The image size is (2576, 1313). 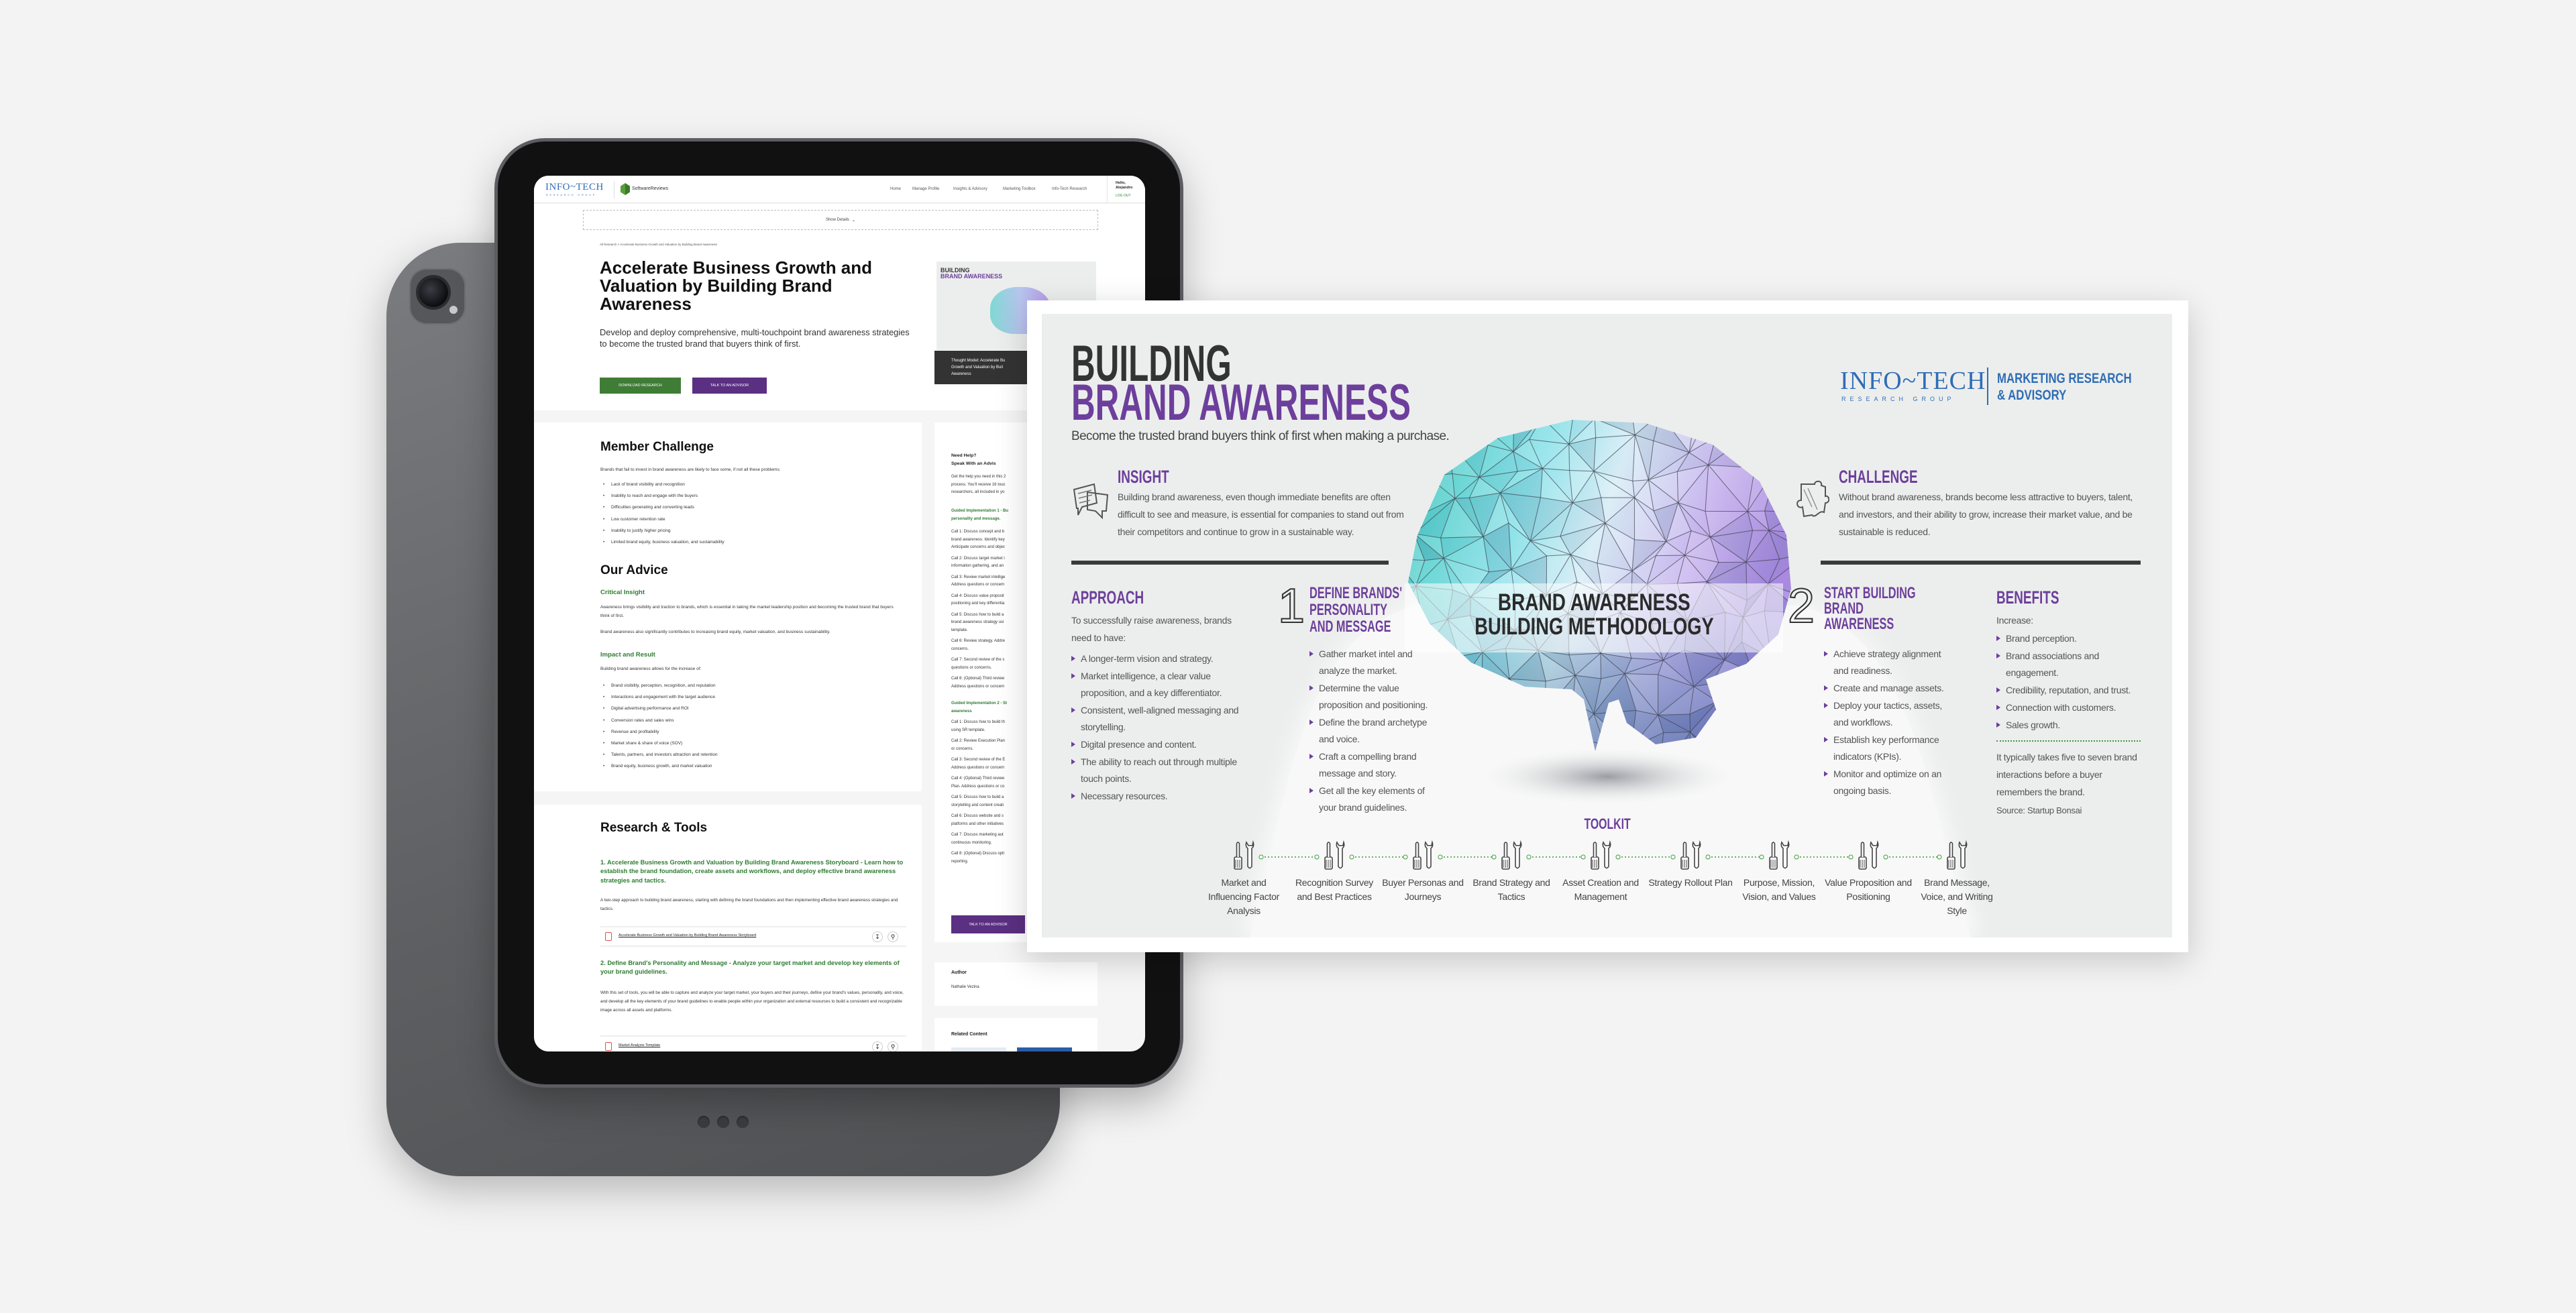 What do you see at coordinates (1243, 897) in the screenshot?
I see `toolkit-item: Market and Influencing Factor Analysis` at bounding box center [1243, 897].